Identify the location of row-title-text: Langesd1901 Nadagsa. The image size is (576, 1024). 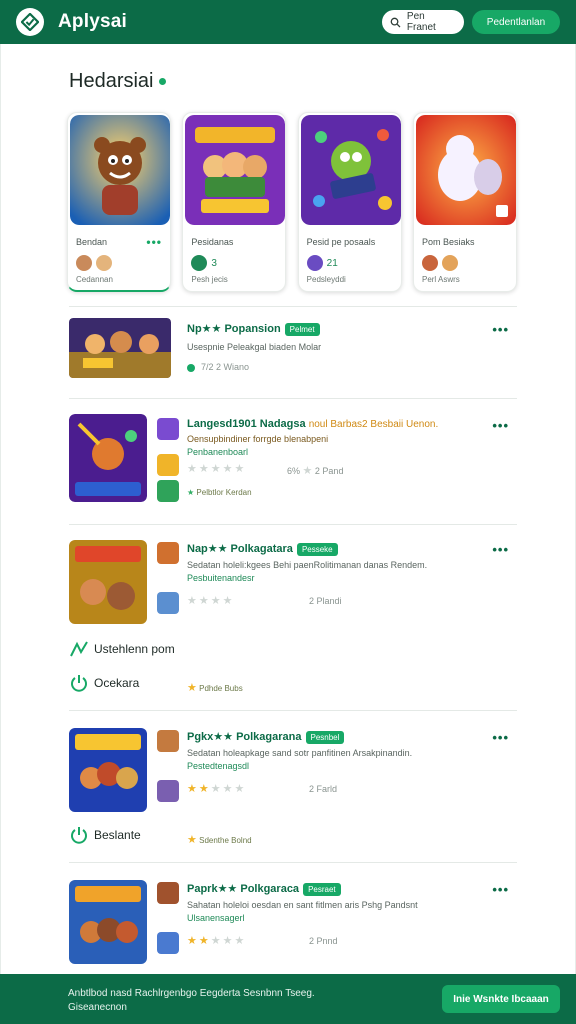
(246, 424).